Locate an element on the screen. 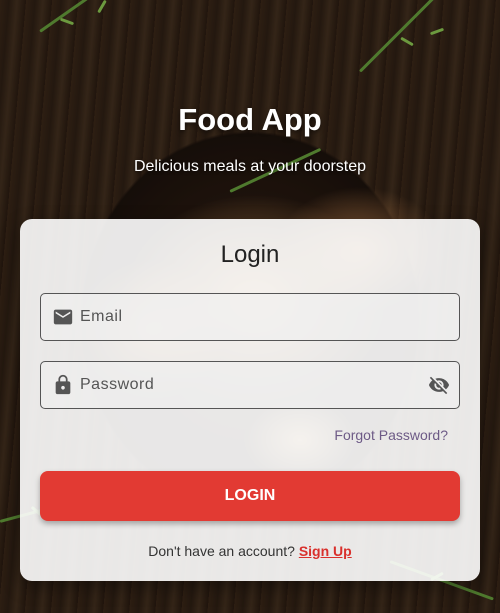 The width and height of the screenshot is (500, 613). login-button: LOGIN is located at coordinates (250, 496).